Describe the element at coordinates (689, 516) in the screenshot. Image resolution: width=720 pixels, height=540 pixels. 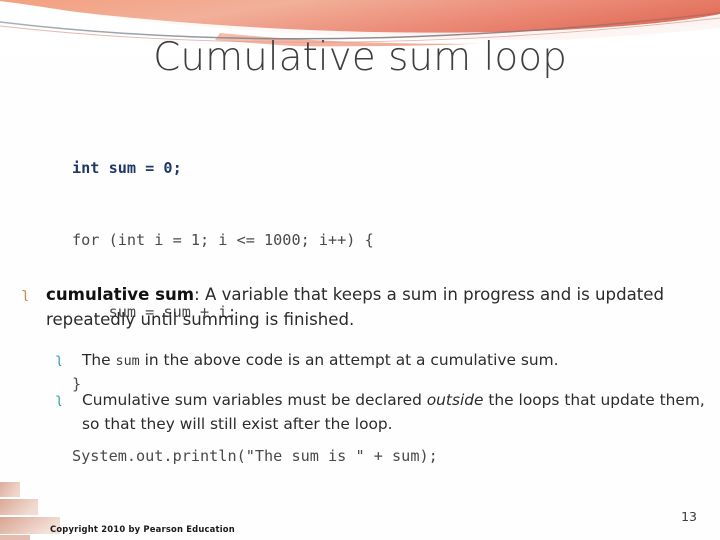
I see `slide-number: 13` at that location.